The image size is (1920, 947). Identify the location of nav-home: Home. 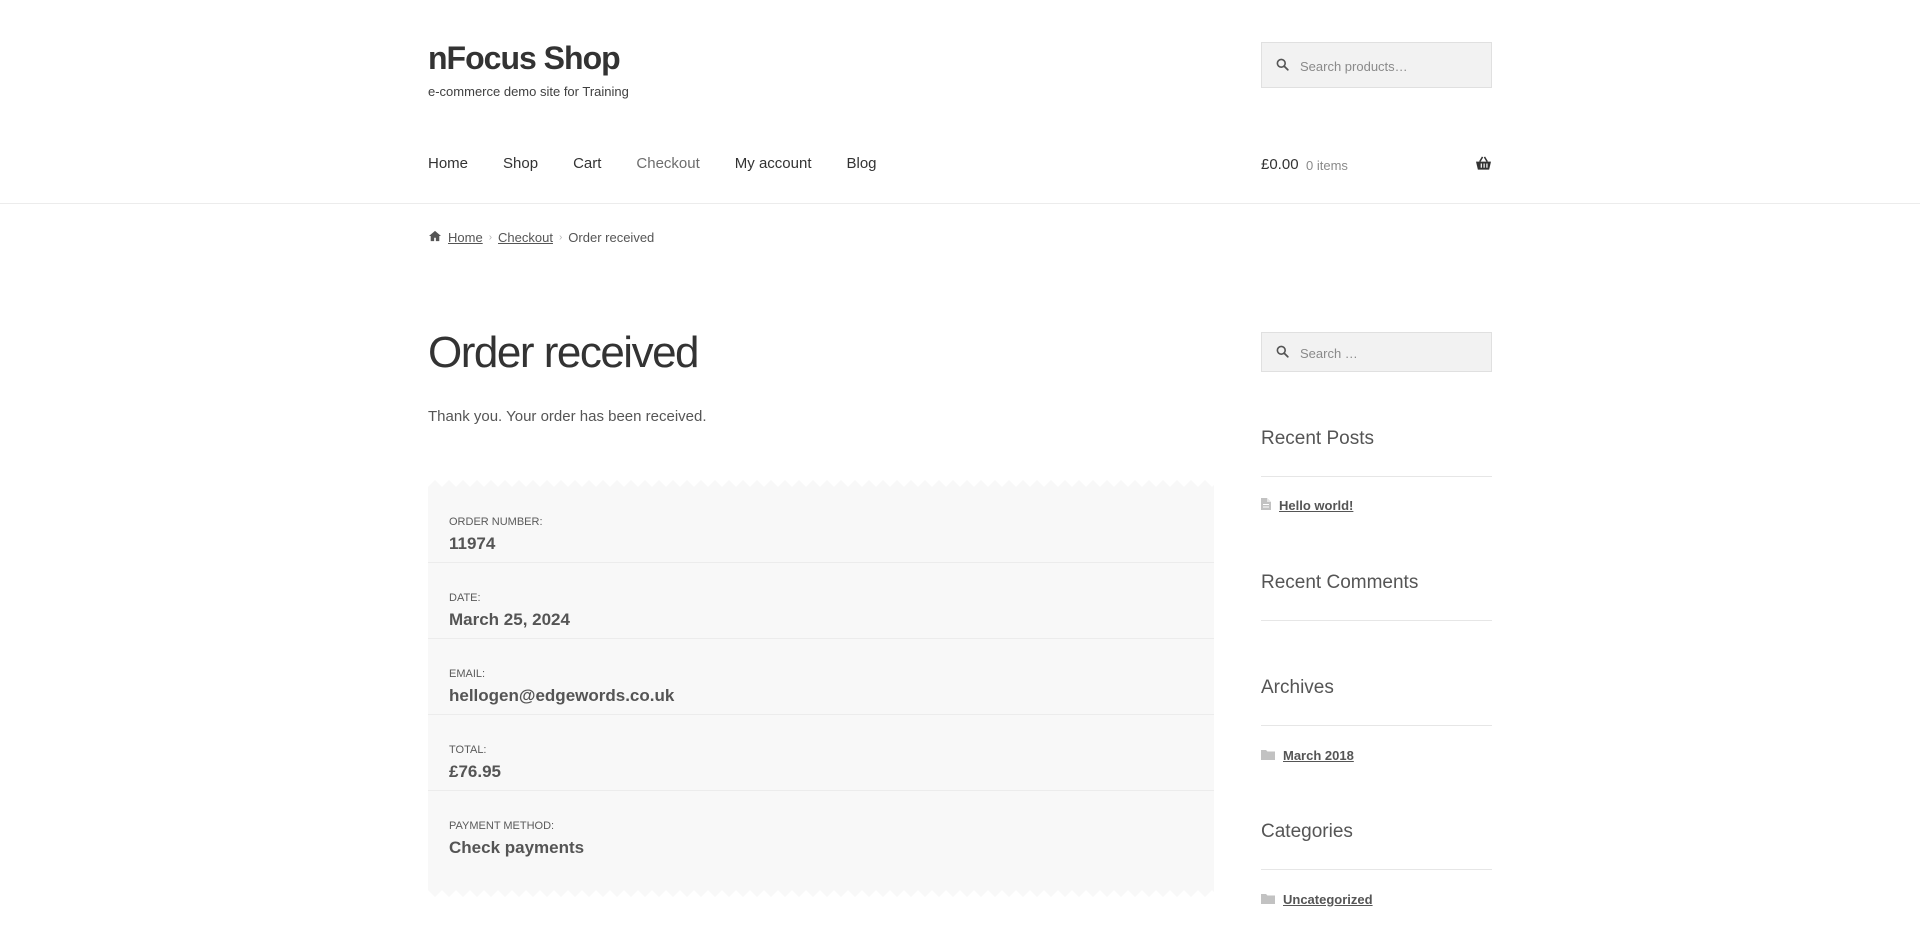
(448, 163).